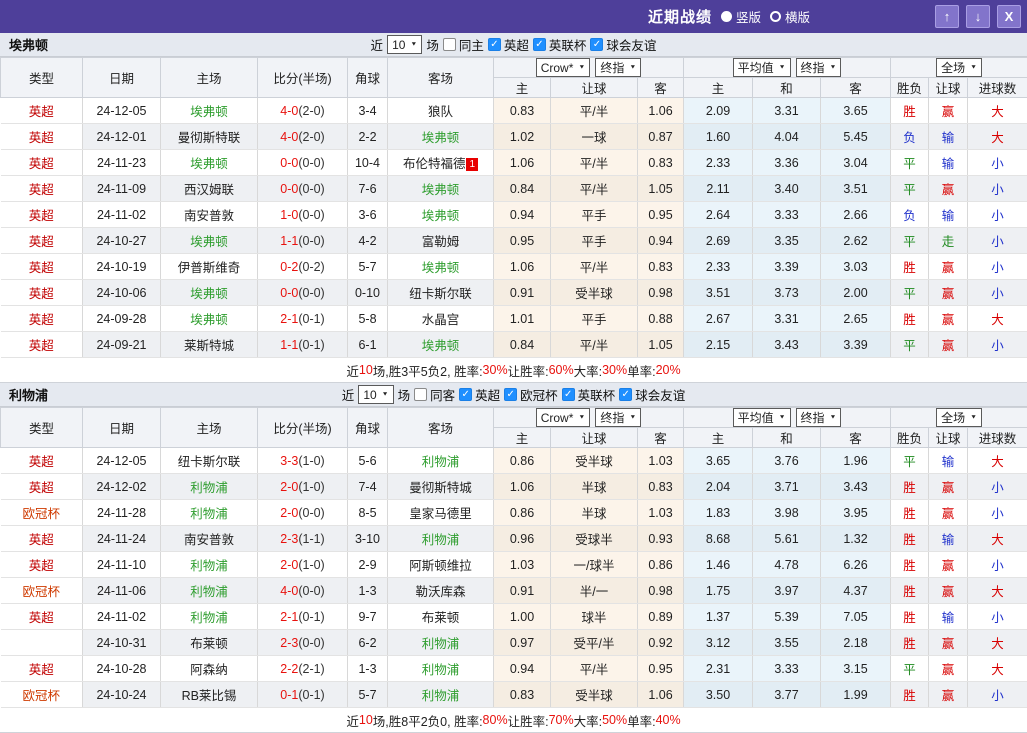 The image size is (1027, 733). Describe the element at coordinates (311, 292) in the screenshot. I see `half-time-score: (0-0)` at that location.